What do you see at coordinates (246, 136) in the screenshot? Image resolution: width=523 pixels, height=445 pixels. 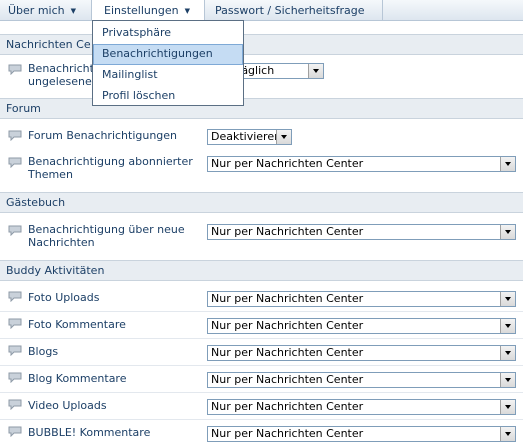 I see `select-value: Deaktivieren` at bounding box center [246, 136].